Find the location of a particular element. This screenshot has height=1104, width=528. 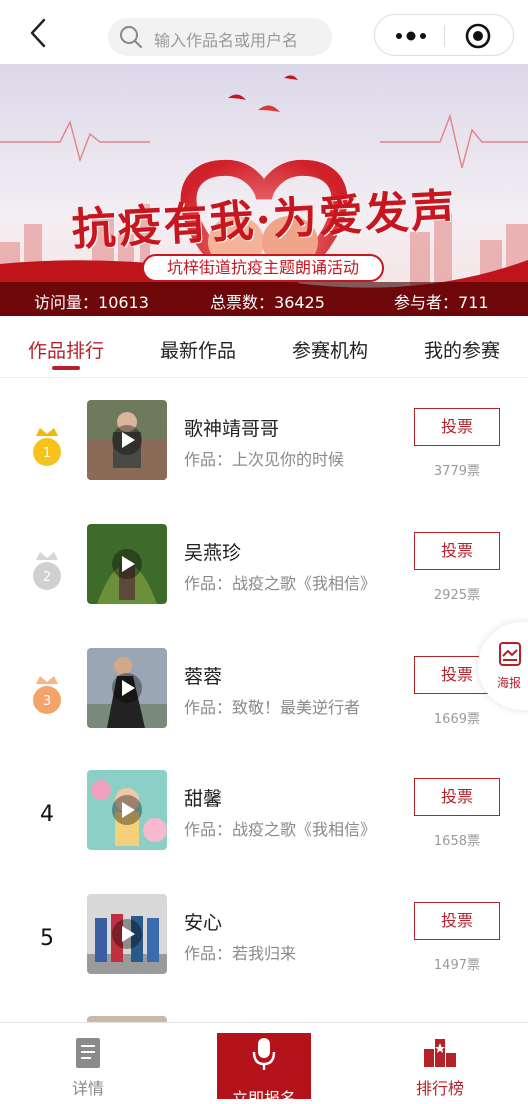

stats-bar: 访问量：10613 总票数：36425 参与者：711 is located at coordinates (264, 299).